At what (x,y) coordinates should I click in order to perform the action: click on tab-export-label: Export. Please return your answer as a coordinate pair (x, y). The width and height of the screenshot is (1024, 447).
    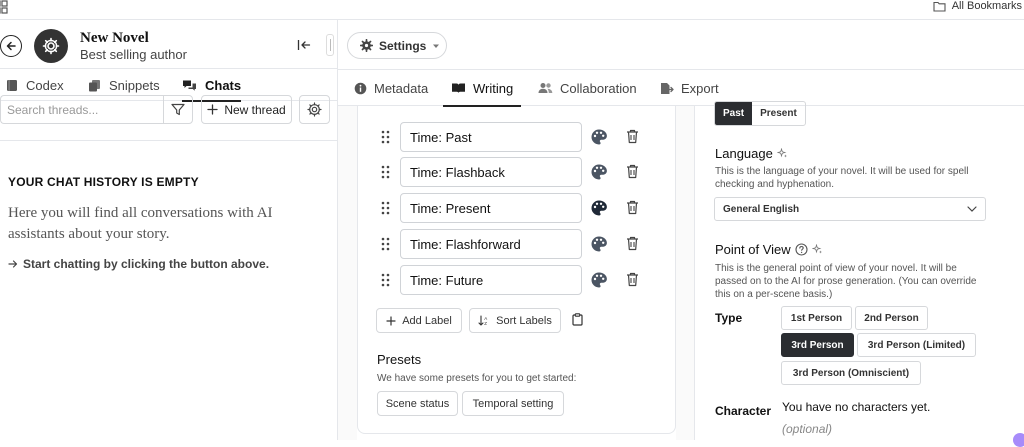
    Looking at the image, I should click on (700, 88).